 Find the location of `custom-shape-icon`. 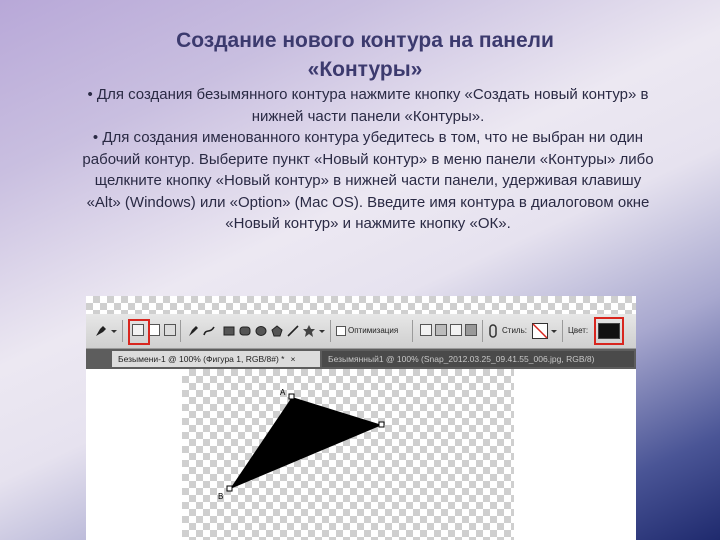

custom-shape-icon is located at coordinates (309, 331).